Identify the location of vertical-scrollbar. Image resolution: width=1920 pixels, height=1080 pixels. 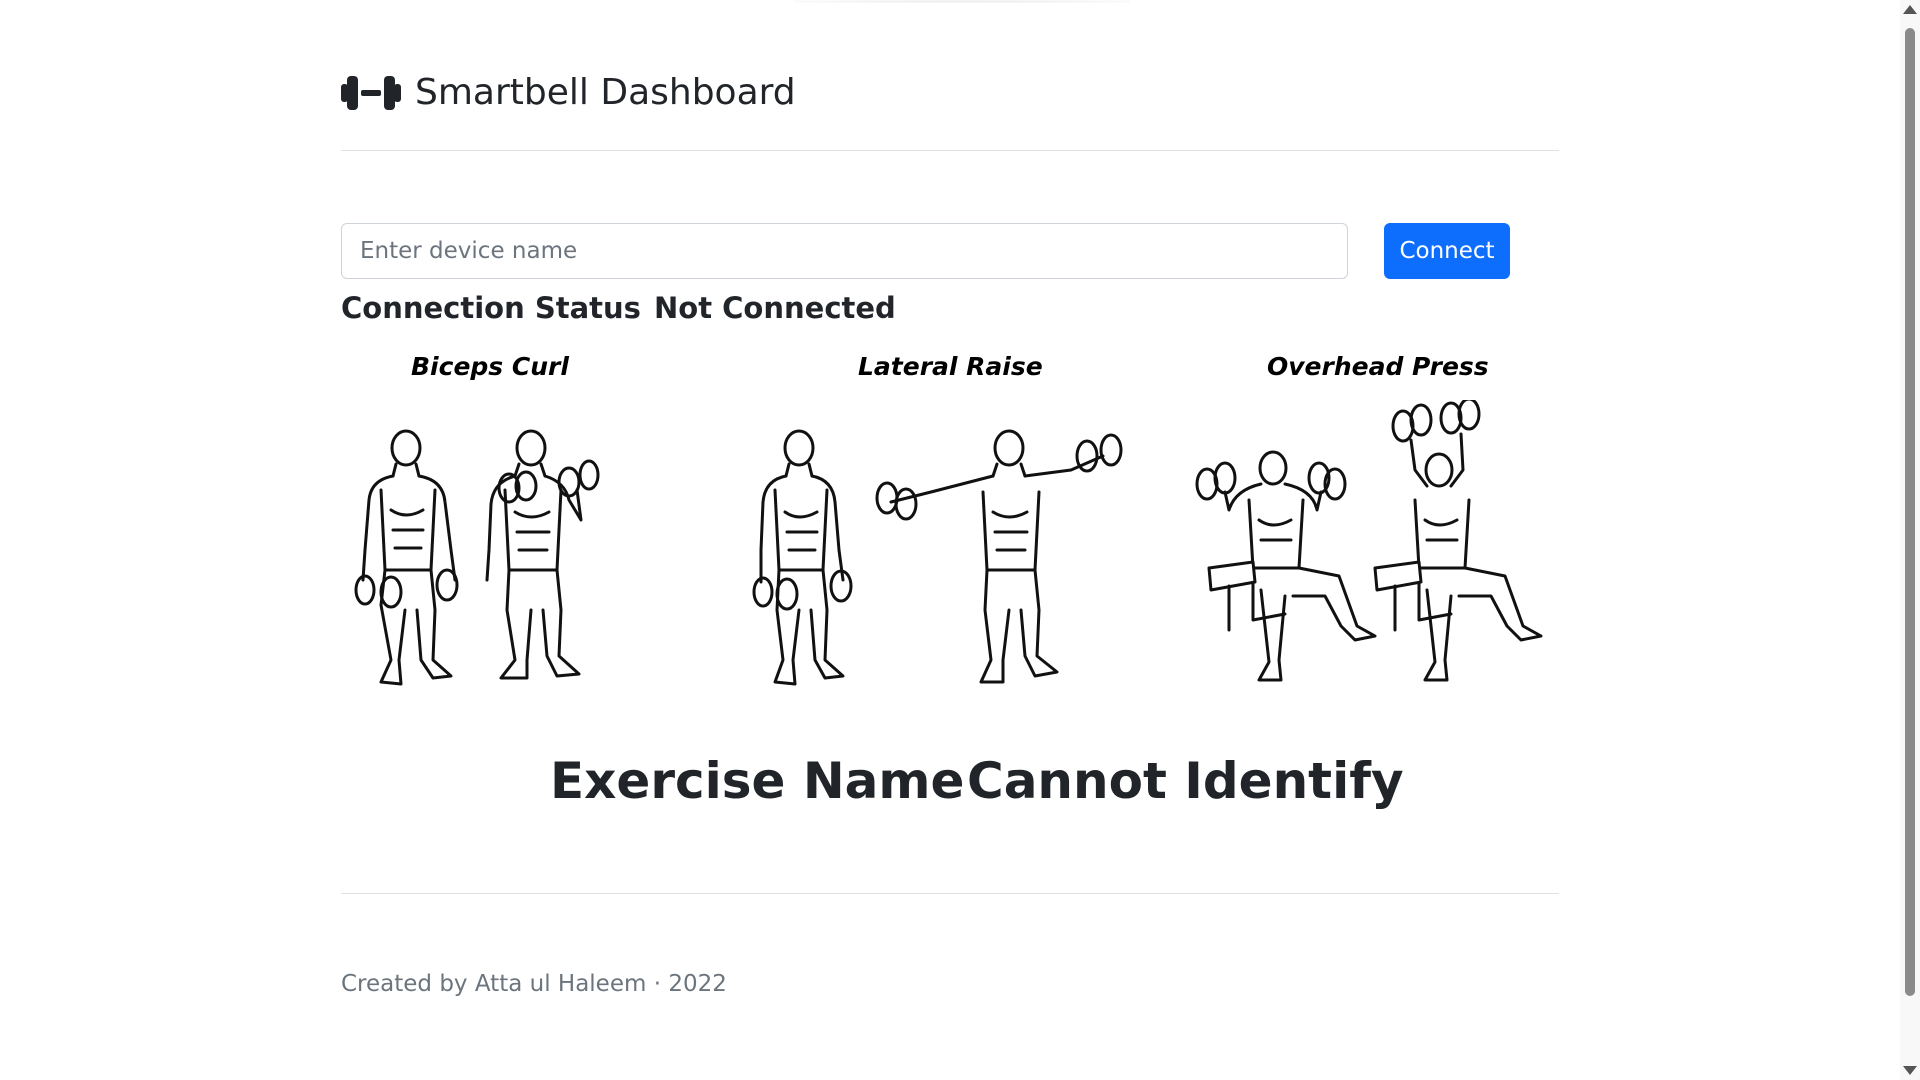
(1910, 540).